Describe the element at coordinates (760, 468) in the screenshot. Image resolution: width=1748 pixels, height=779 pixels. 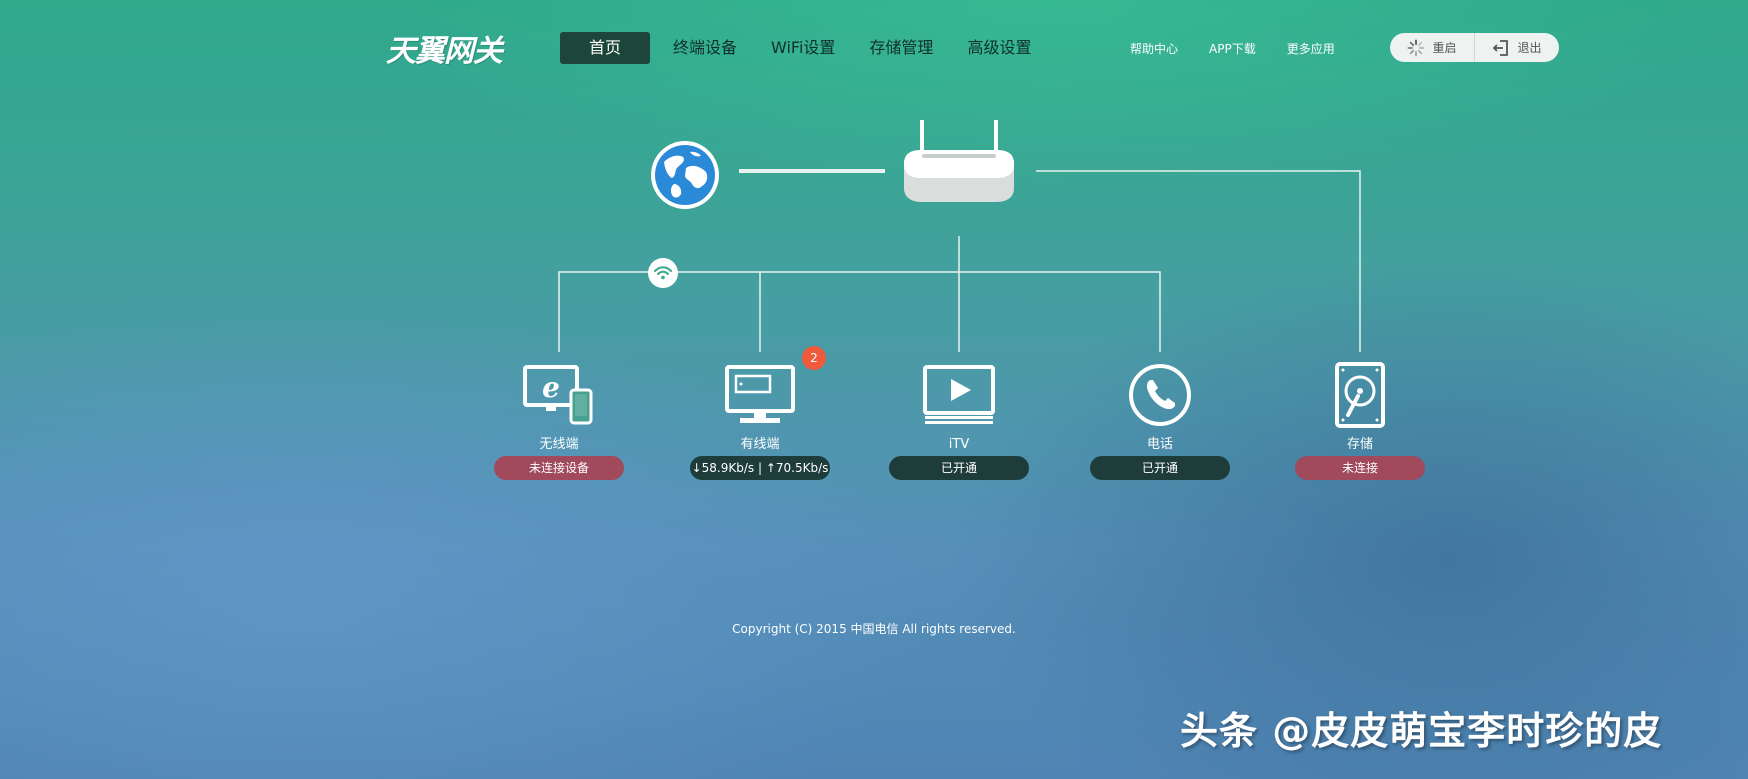
I see `traffic-rate: ↓58.9Kb/s | ↑70.5Kb/s` at that location.